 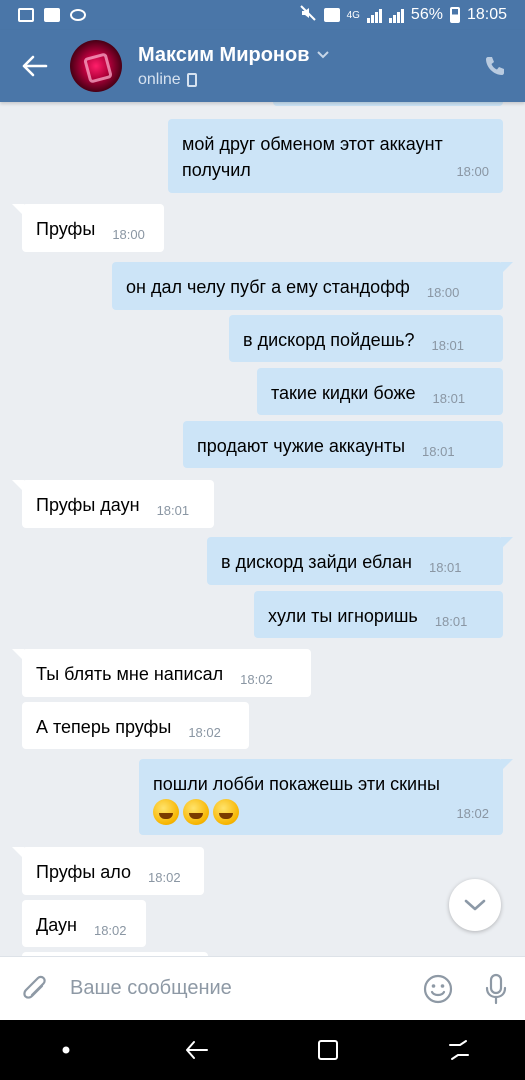 I want to click on home-icon, so click(x=328, y=1050).